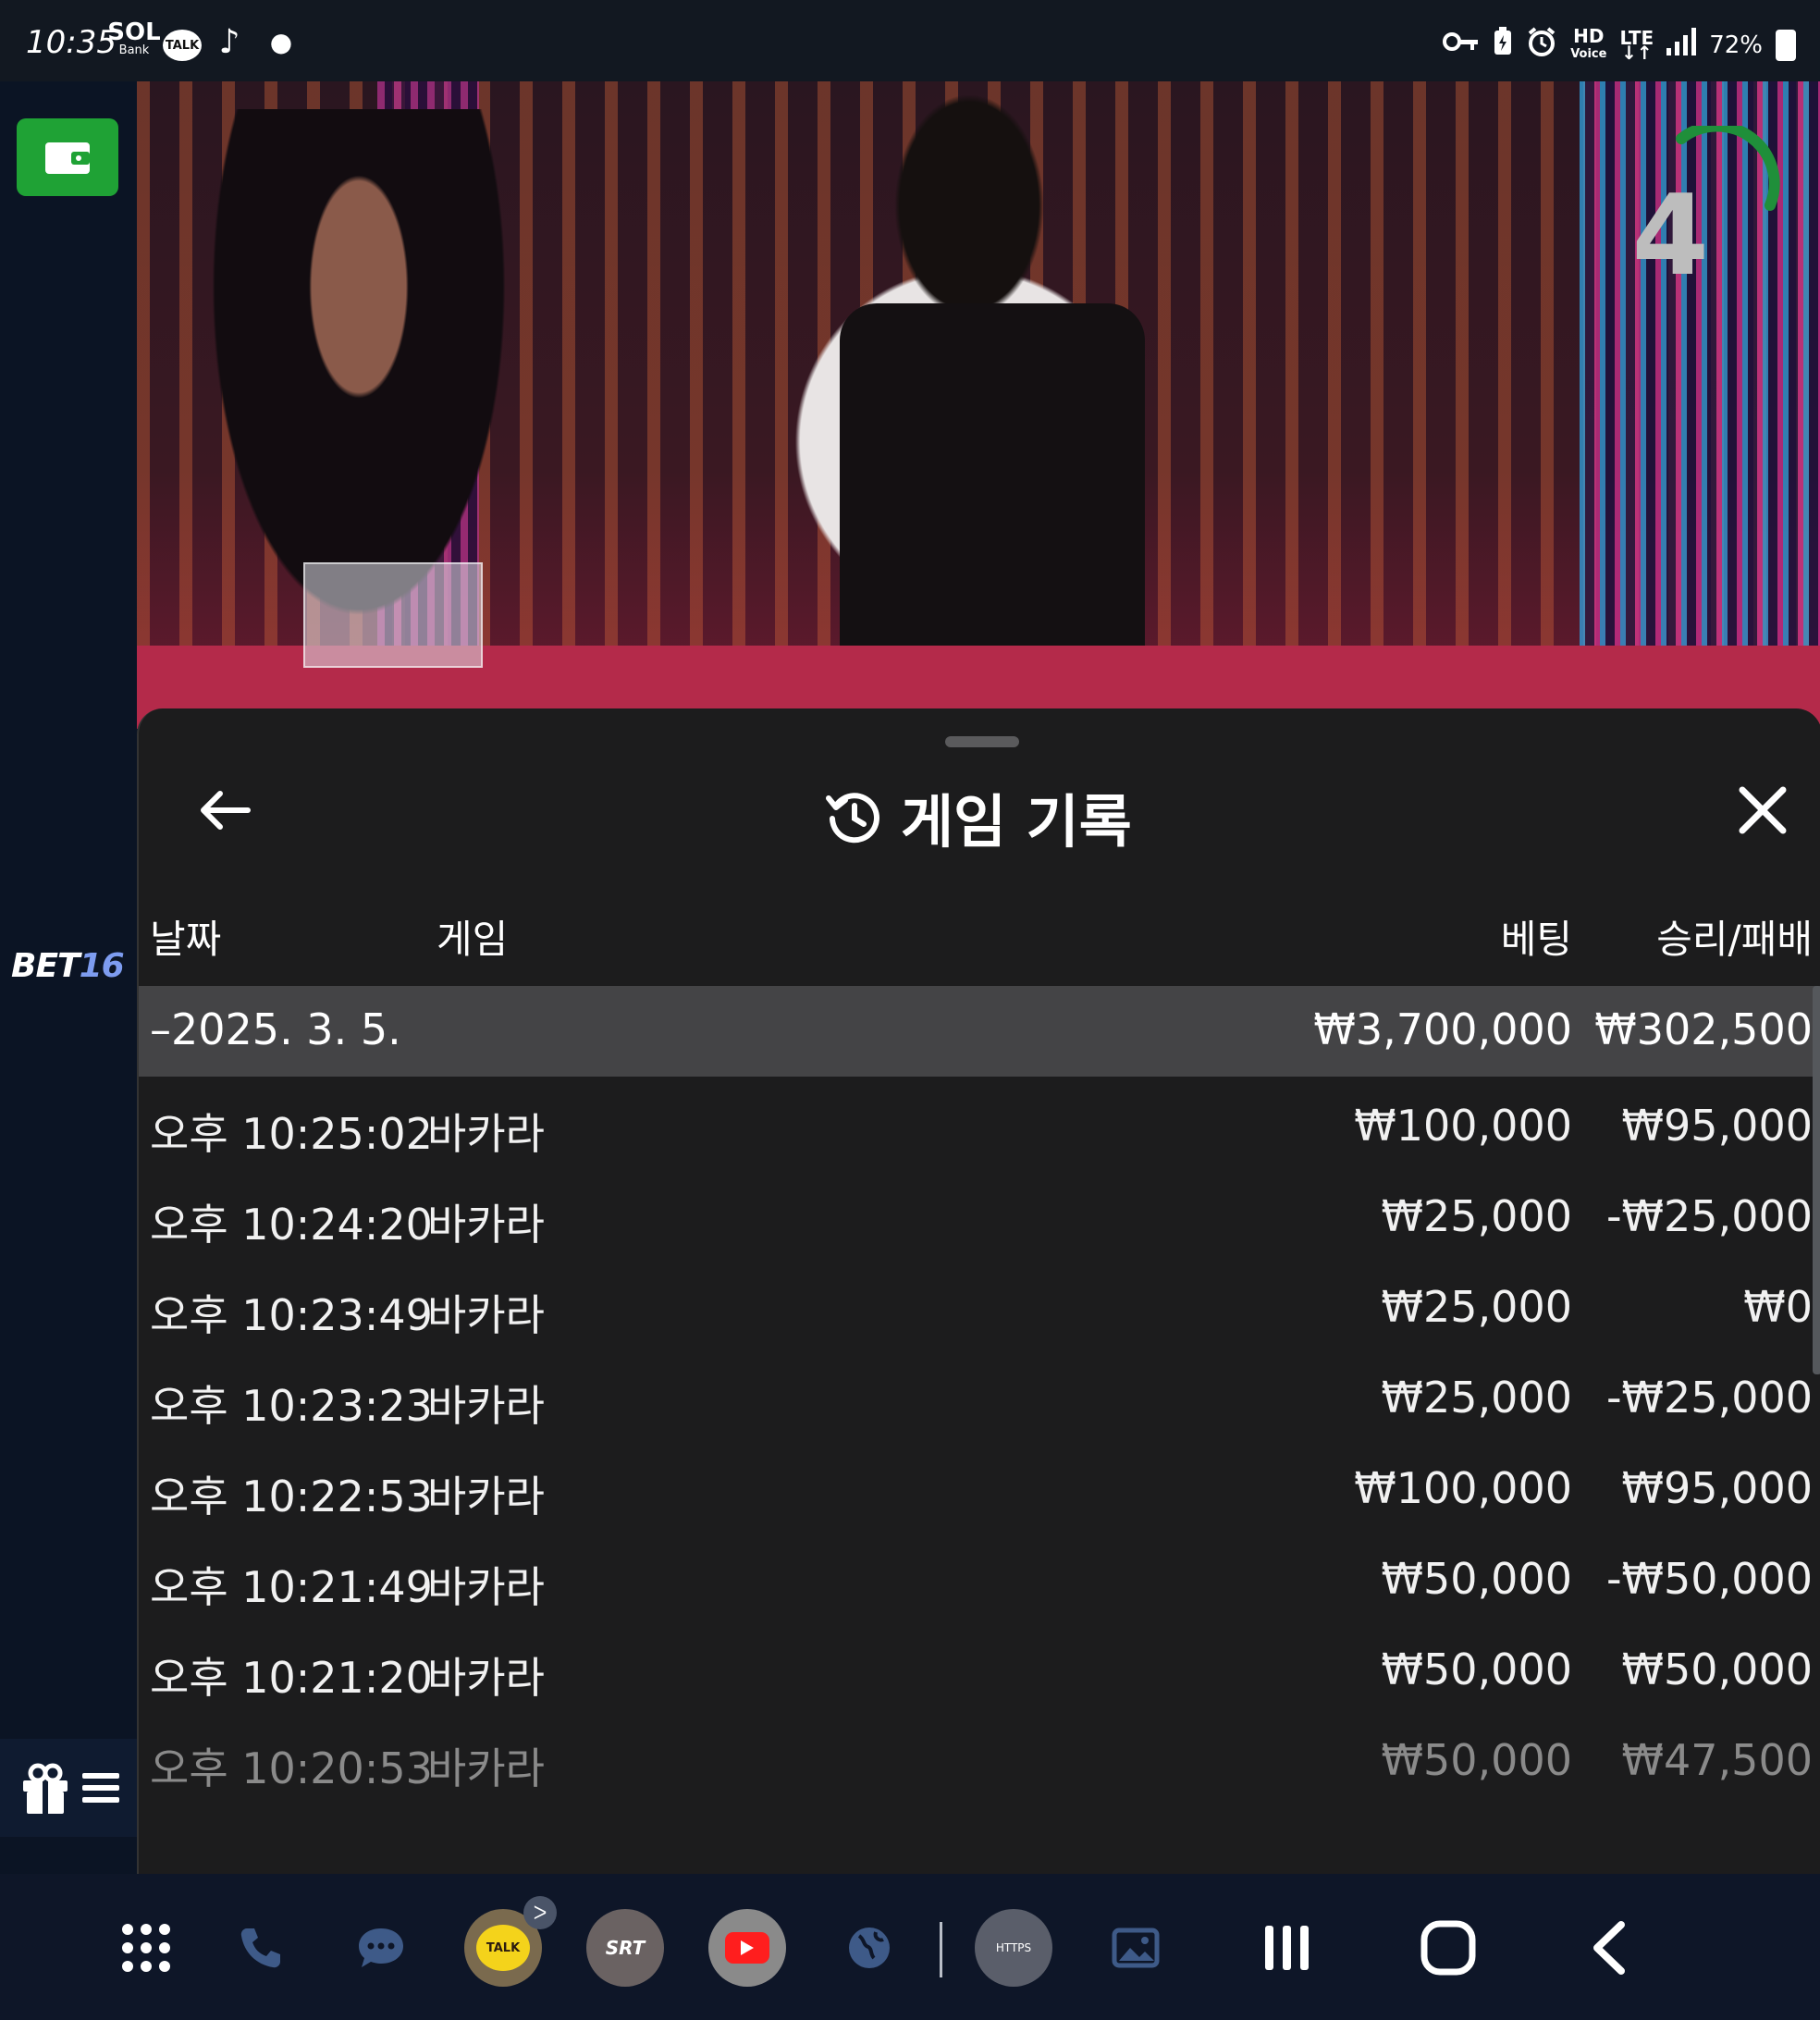 The height and width of the screenshot is (2020, 1820). Describe the element at coordinates (185, 937) in the screenshot. I see `column-header-date: 날짜` at that location.